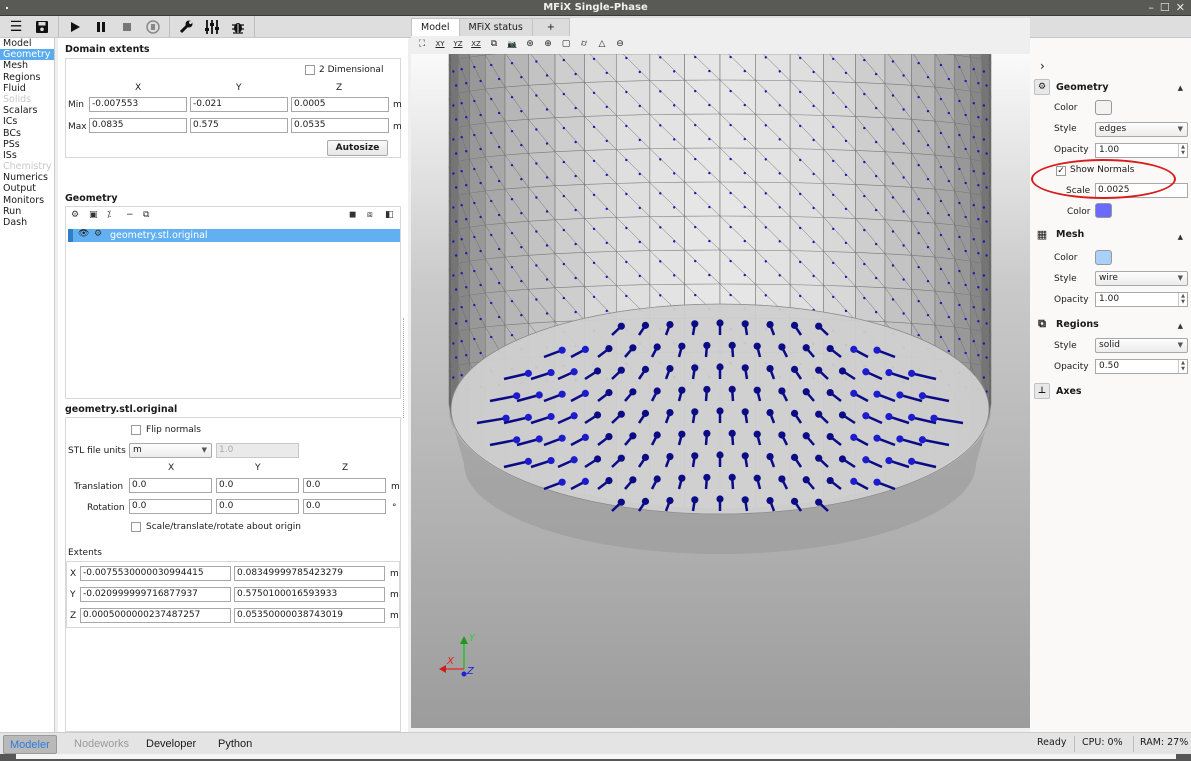  I want to click on regions-style-select: solid ▼, so click(1141, 345).